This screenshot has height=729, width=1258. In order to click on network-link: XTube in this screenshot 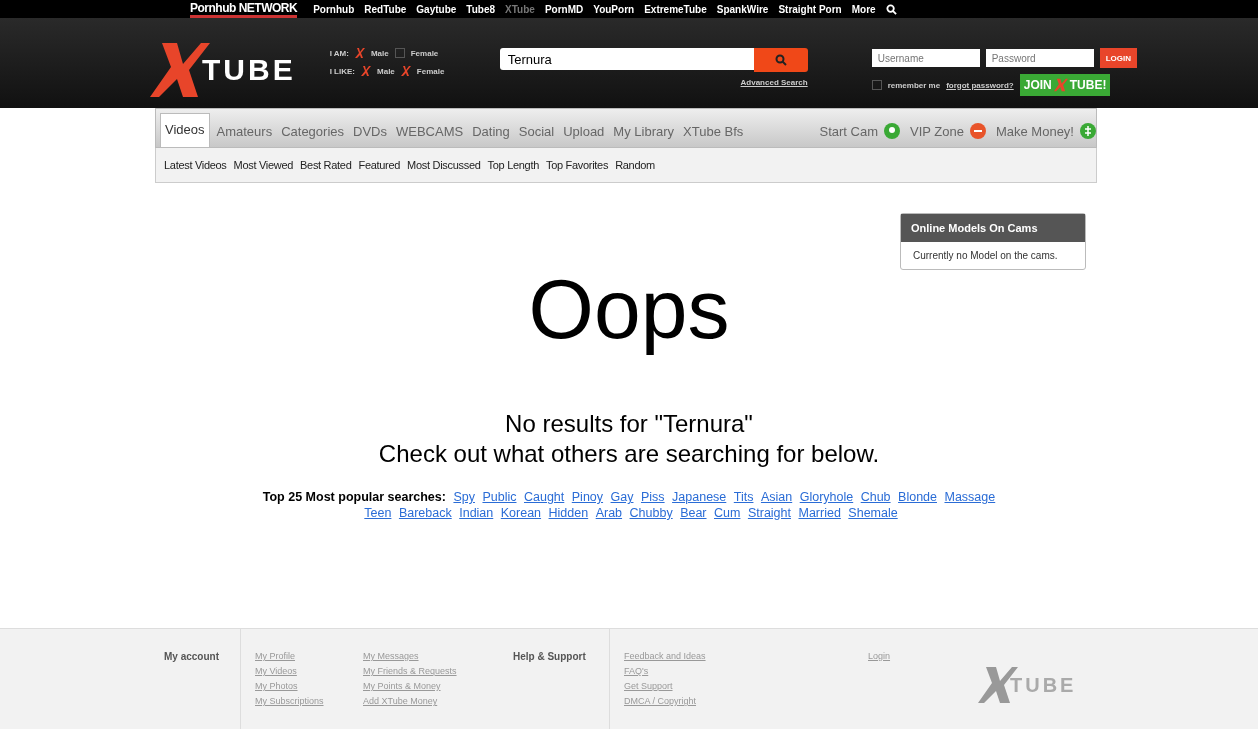, I will do `click(520, 9)`.